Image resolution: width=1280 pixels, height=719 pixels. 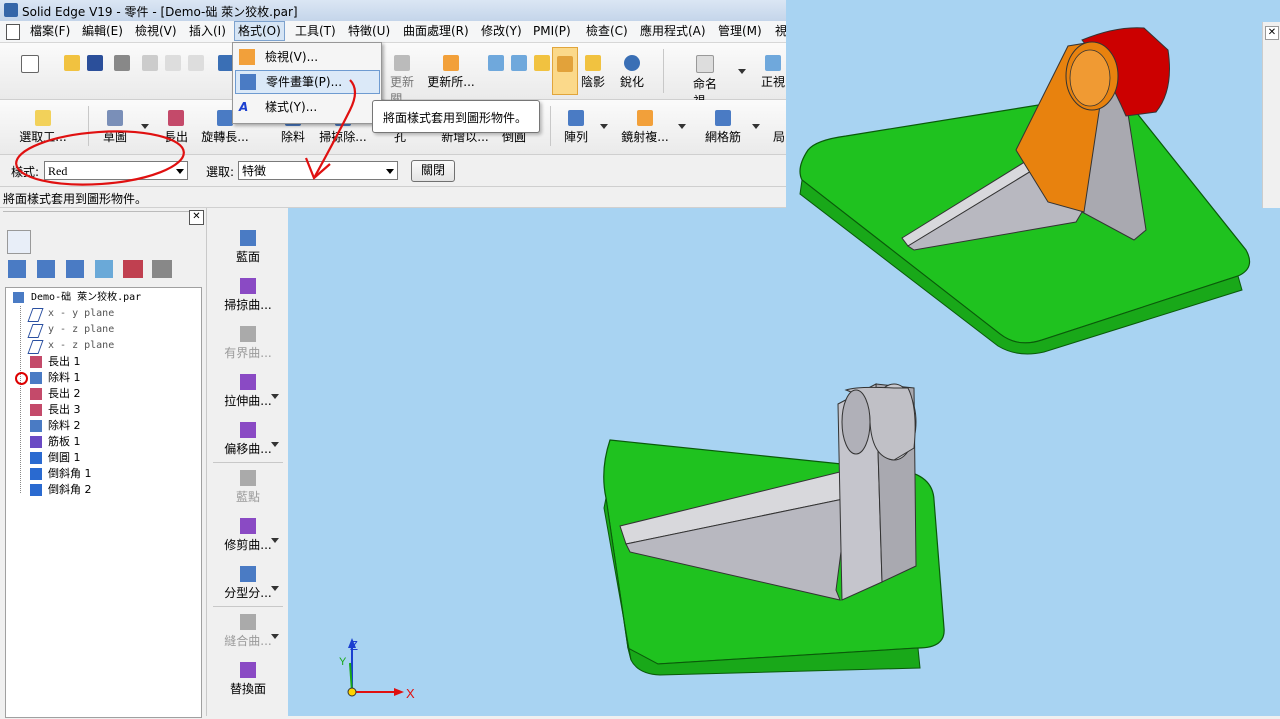 What do you see at coordinates (19, 242) in the screenshot?
I see `pathfinder-tab-icon` at bounding box center [19, 242].